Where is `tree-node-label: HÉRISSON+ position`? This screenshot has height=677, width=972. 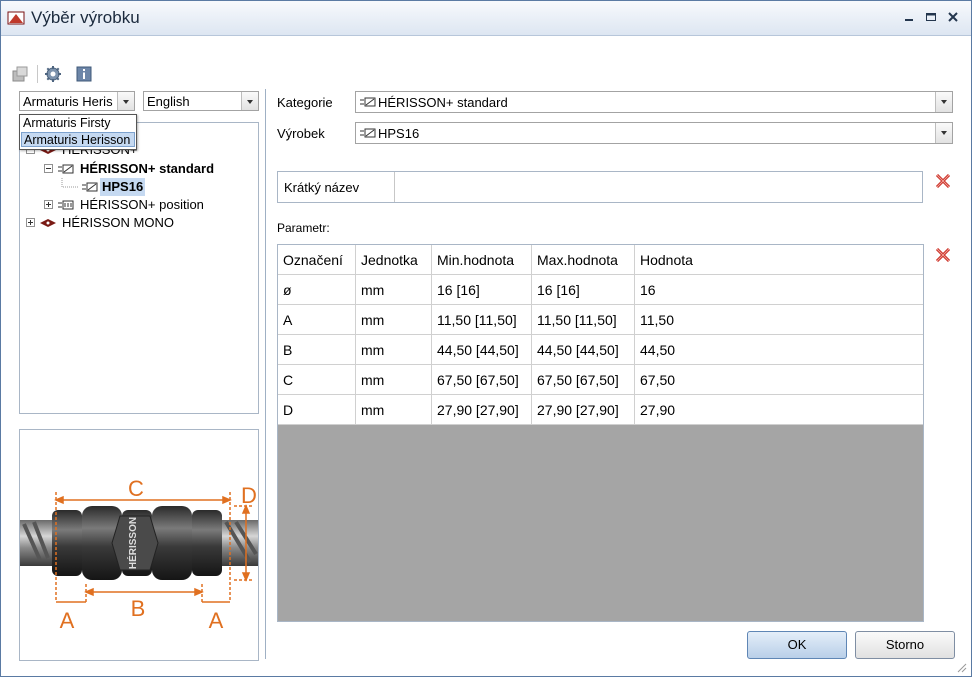
tree-node-label: HÉRISSON+ position is located at coordinates (142, 204).